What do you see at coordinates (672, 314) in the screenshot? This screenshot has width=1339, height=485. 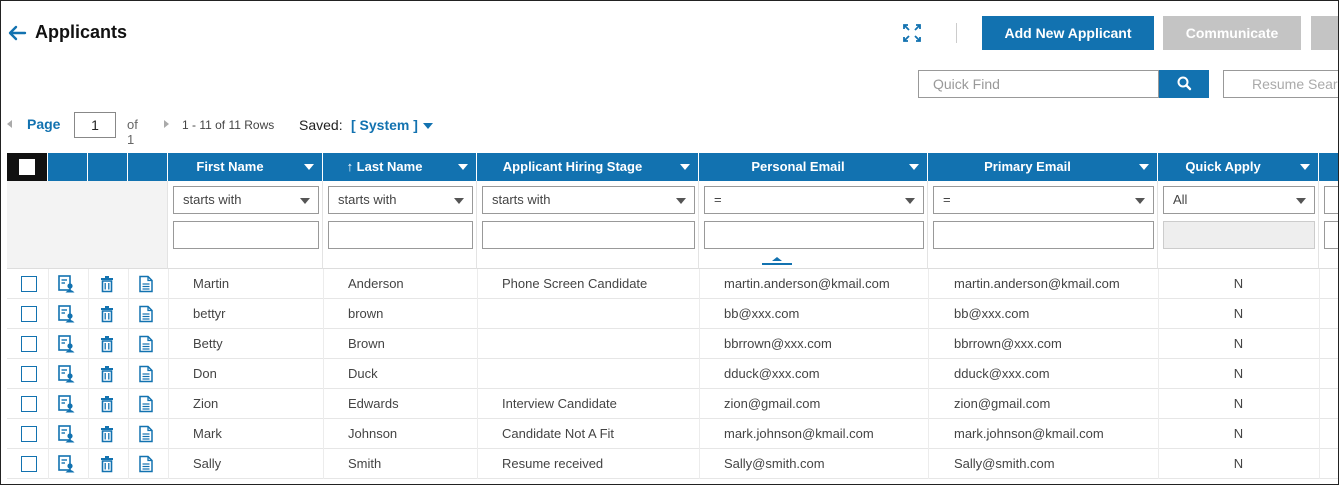 I see `table-row: bettyr brown bb@xxx.com bb@xxx.com N` at bounding box center [672, 314].